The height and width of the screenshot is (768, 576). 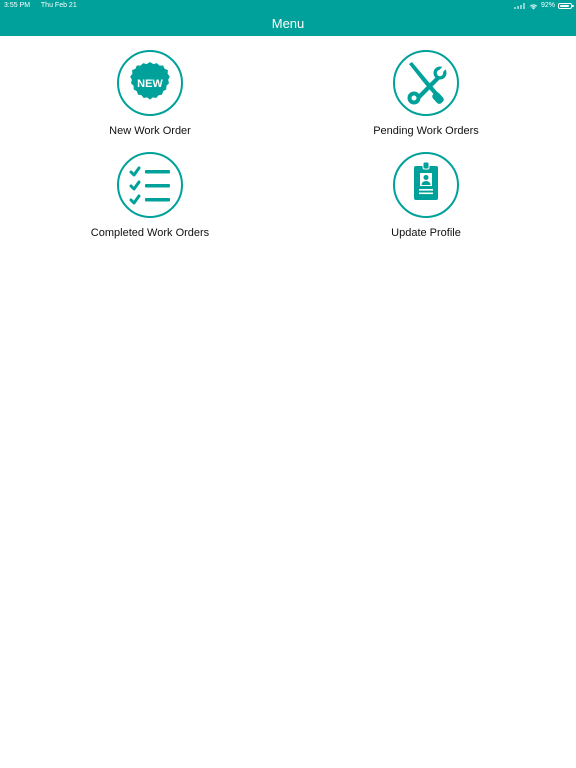 What do you see at coordinates (426, 83) in the screenshot?
I see `tools-icon` at bounding box center [426, 83].